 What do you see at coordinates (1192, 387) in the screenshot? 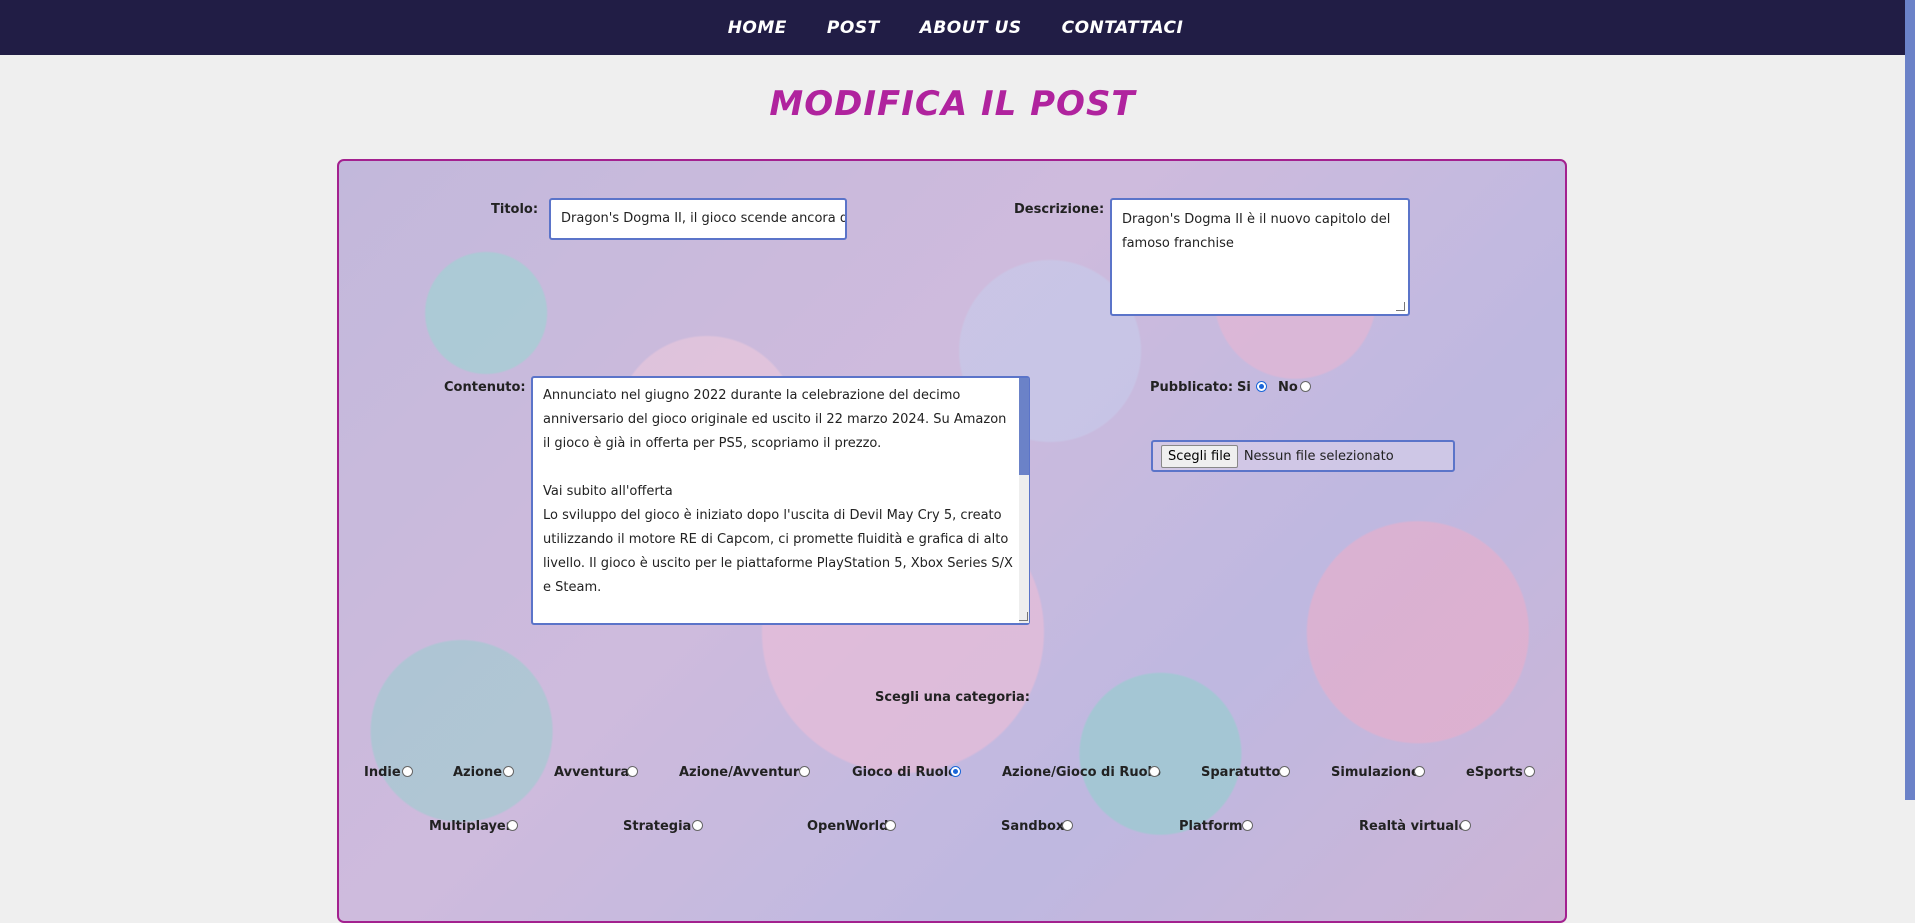
I see `pubblicato-label: Pubblicato:` at bounding box center [1192, 387].